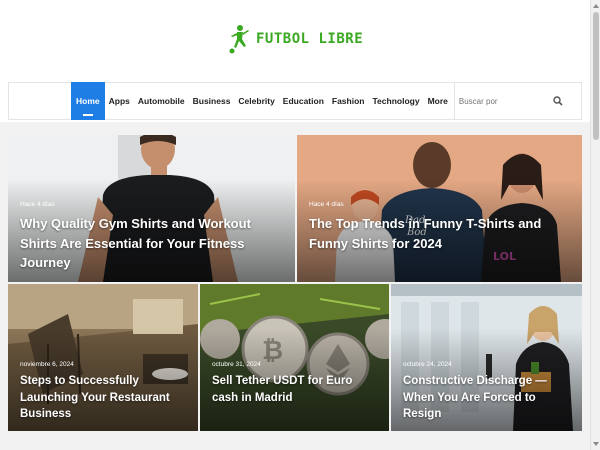 This screenshot has height=450, width=600. I want to click on nav-item-apps: Apps, so click(119, 101).